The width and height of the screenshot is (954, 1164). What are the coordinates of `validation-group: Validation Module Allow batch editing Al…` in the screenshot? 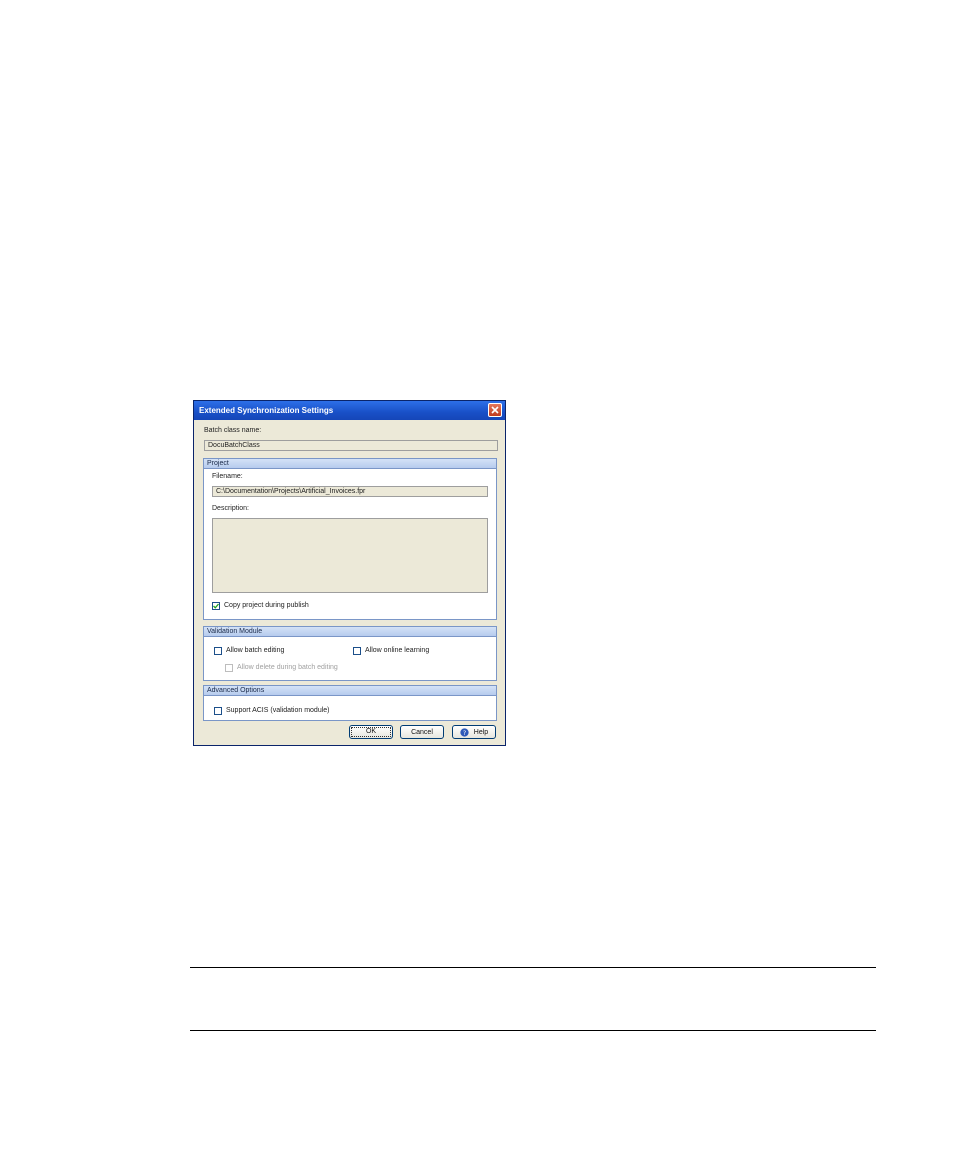 It's located at (350, 653).